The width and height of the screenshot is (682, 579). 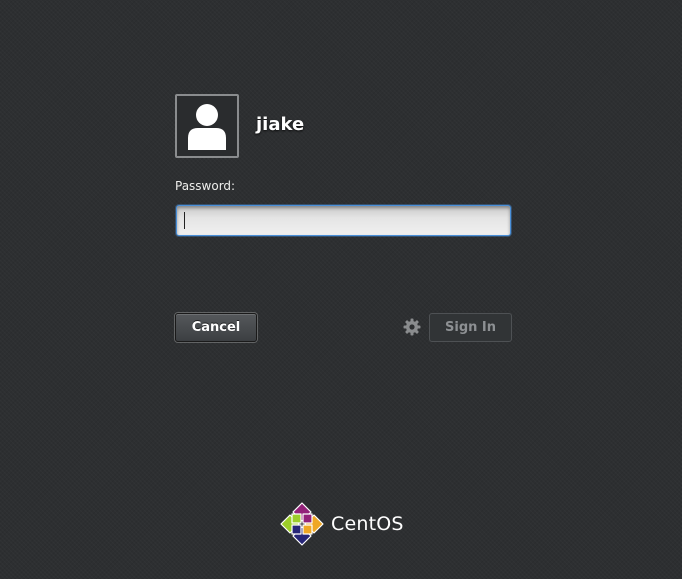 I want to click on centos-logo-icon, so click(x=302, y=524).